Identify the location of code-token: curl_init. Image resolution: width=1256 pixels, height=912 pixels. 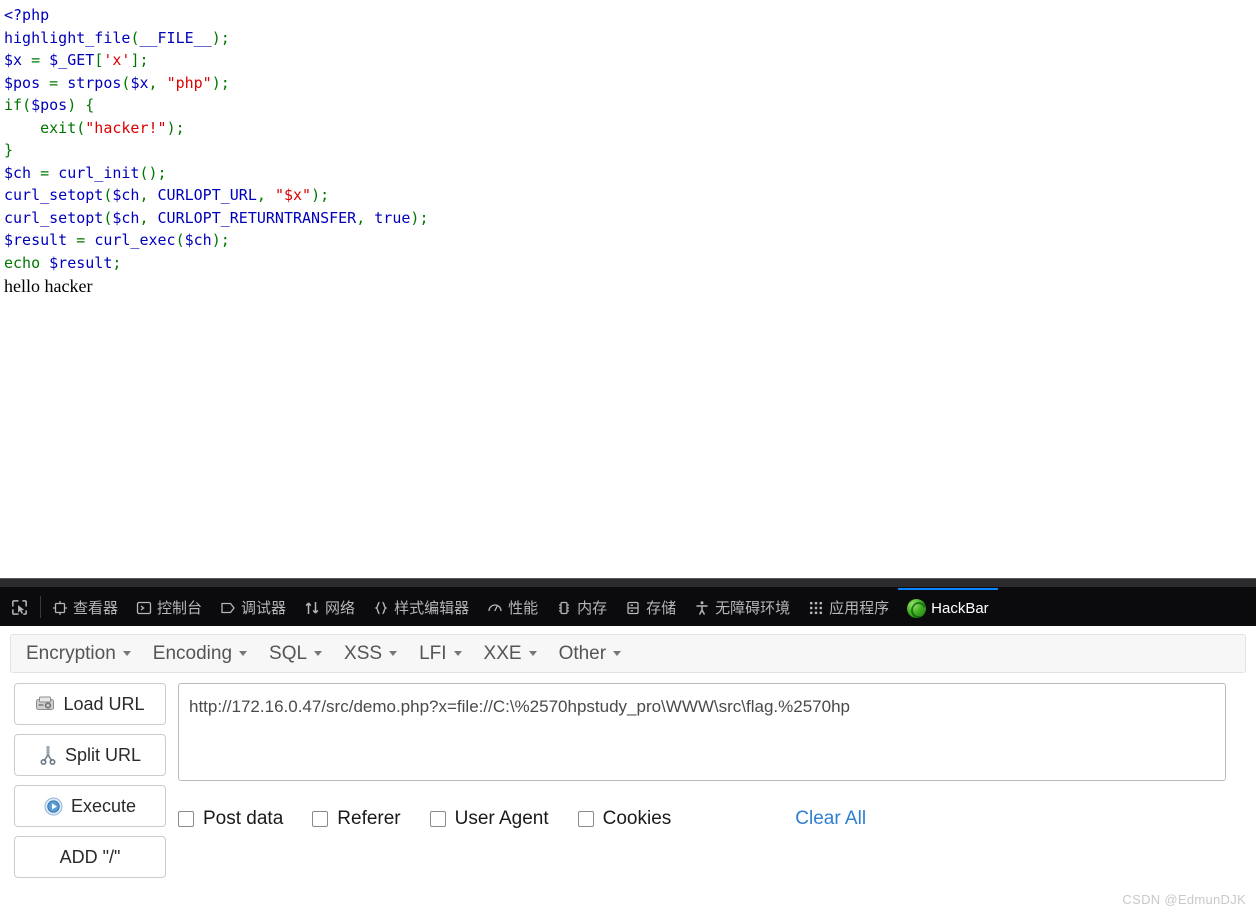
(99, 172).